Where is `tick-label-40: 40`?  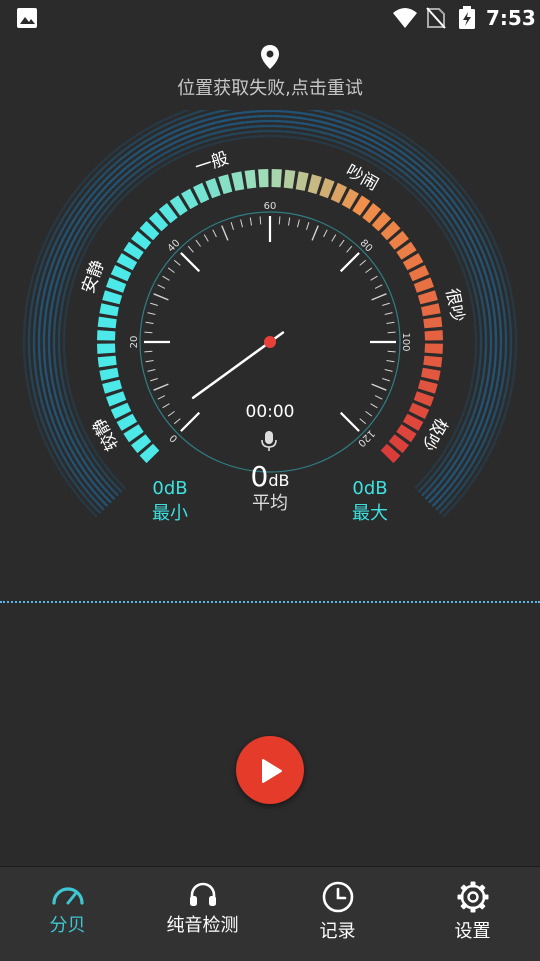
tick-label-40: 40 is located at coordinates (174, 246).